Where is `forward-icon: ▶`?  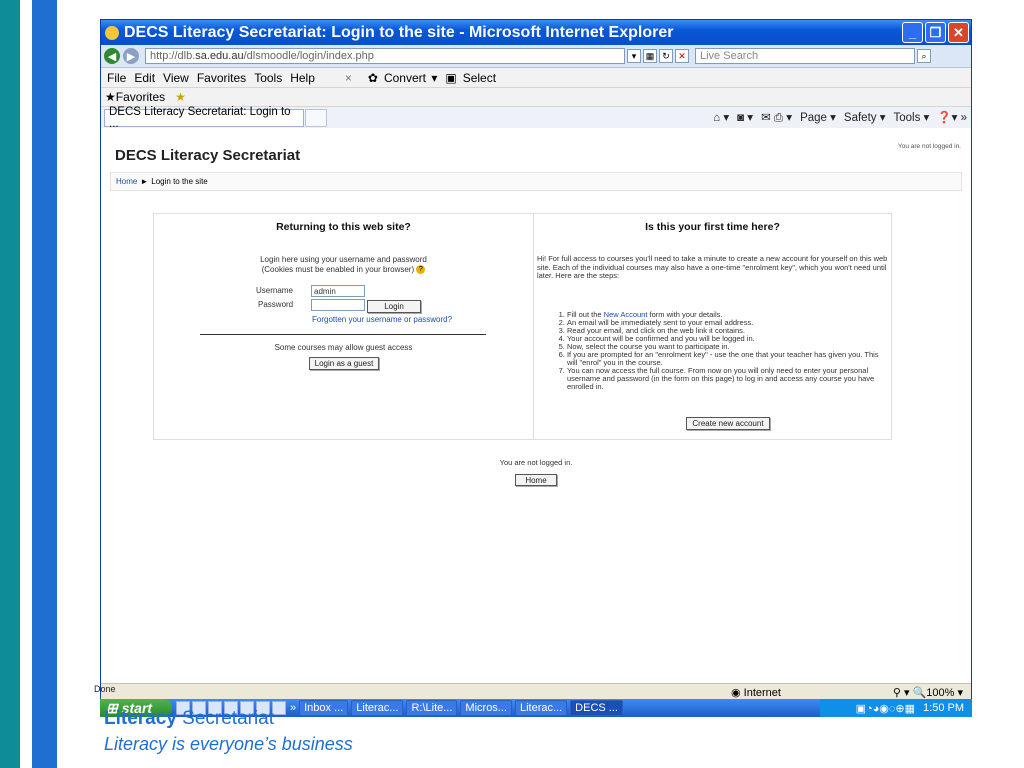 forward-icon: ▶ is located at coordinates (131, 56).